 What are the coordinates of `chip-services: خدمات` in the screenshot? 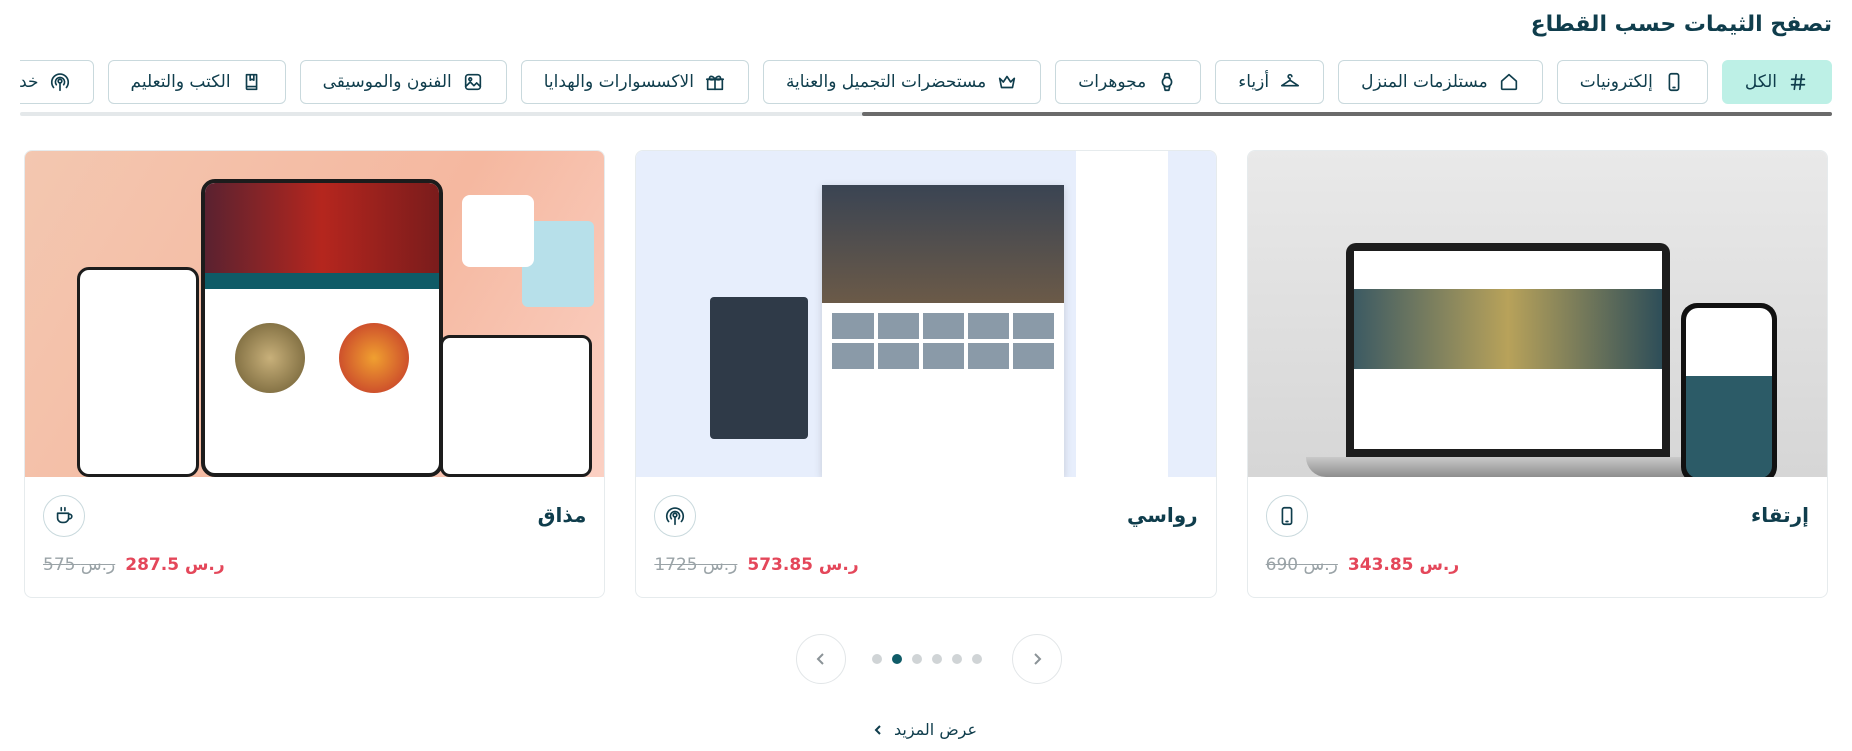 It's located at (57, 82).